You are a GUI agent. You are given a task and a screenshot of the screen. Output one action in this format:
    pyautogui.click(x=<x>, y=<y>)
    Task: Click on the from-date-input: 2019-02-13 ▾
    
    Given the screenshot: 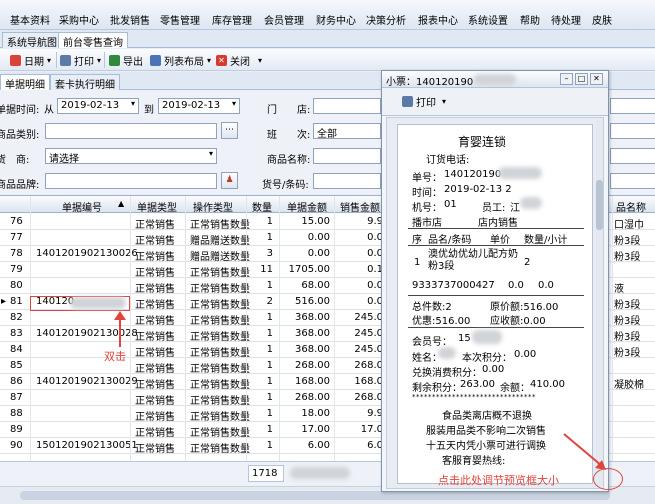 What is the action you would take?
    pyautogui.click(x=98, y=106)
    